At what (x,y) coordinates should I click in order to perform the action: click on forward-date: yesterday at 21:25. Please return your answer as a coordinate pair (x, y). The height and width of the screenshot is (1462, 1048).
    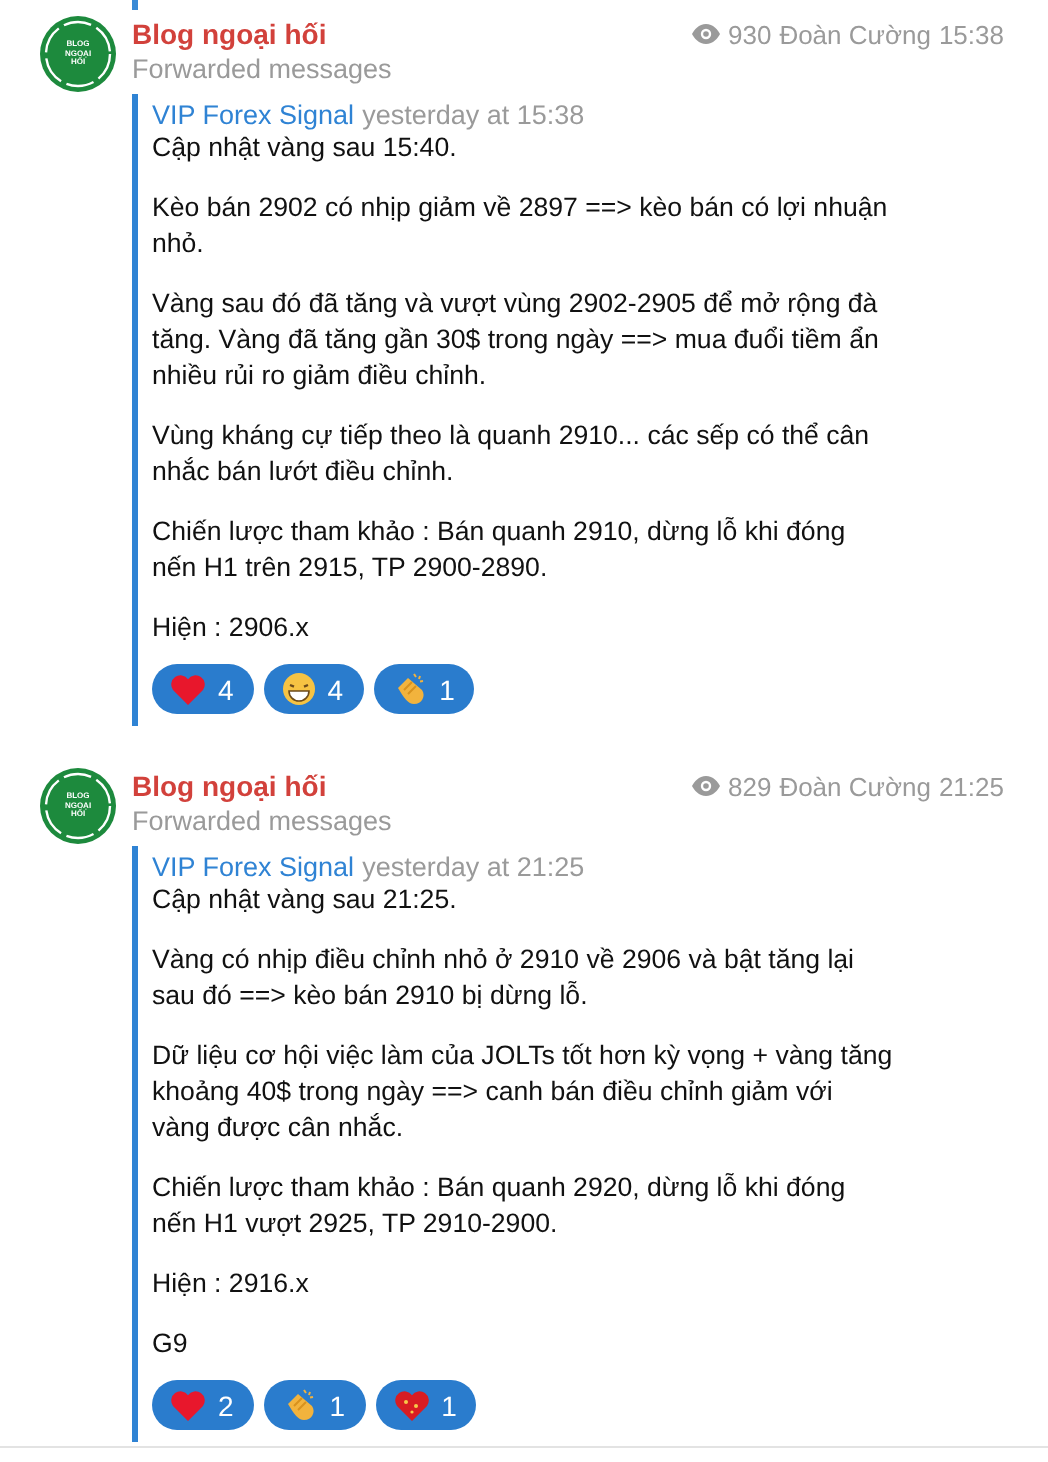
    Looking at the image, I should click on (473, 867).